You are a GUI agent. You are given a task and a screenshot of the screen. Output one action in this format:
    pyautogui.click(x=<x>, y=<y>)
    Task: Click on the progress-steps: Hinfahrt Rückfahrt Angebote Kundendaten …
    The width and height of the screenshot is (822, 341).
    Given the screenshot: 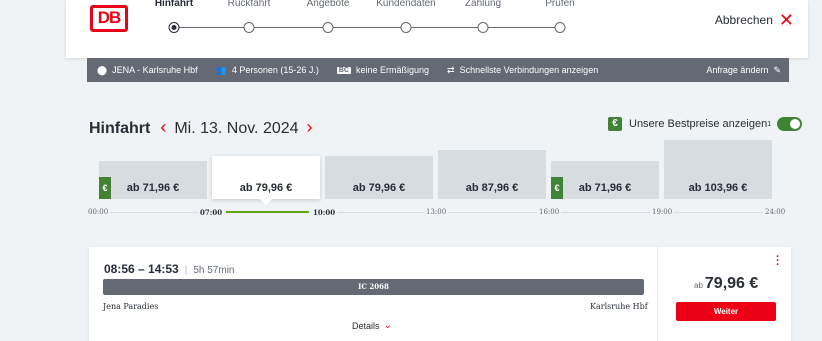 What is the action you would take?
    pyautogui.click(x=437, y=20)
    